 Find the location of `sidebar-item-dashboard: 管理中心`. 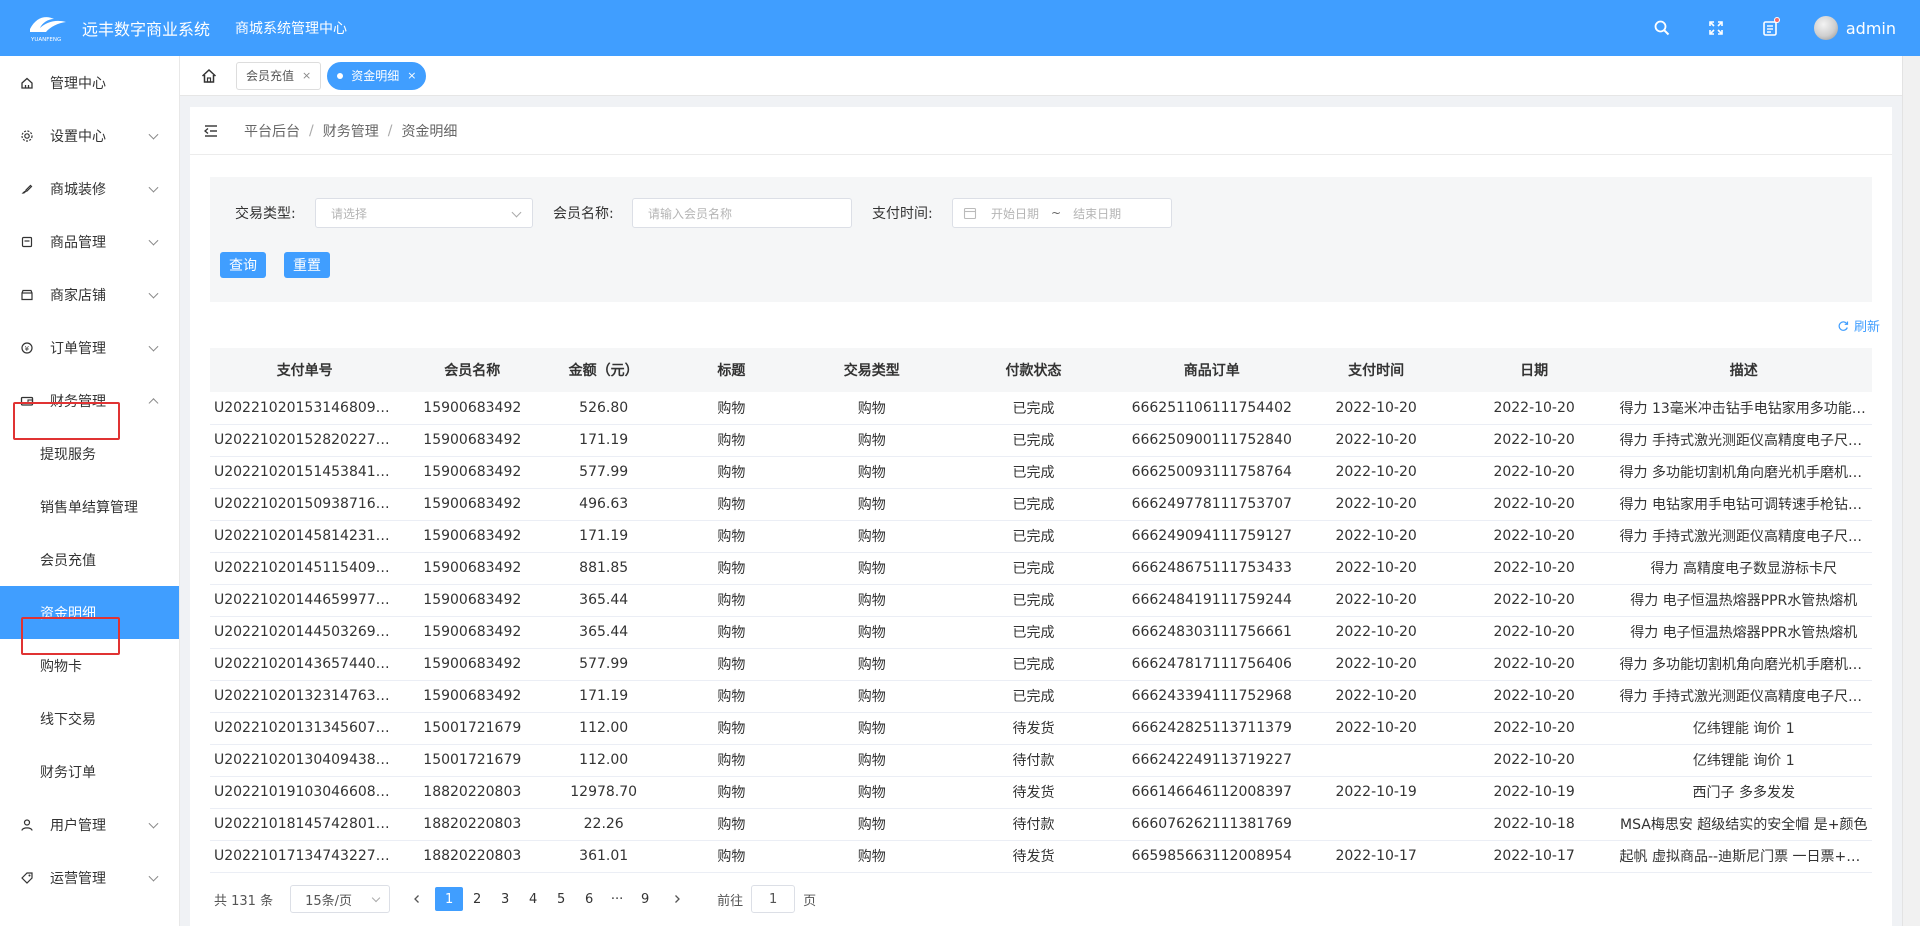

sidebar-item-dashboard: 管理中心 is located at coordinates (89, 82).